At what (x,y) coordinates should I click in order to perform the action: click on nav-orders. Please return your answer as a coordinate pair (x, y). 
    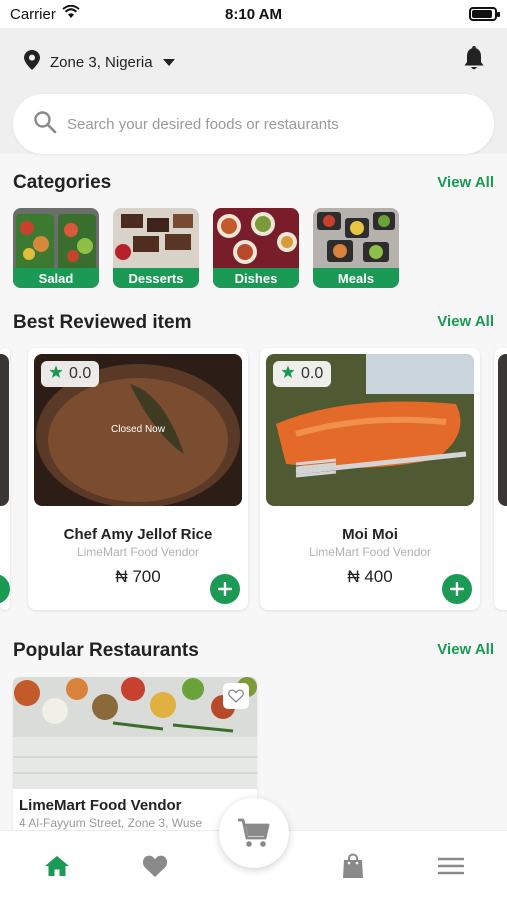
    Looking at the image, I should click on (353, 866).